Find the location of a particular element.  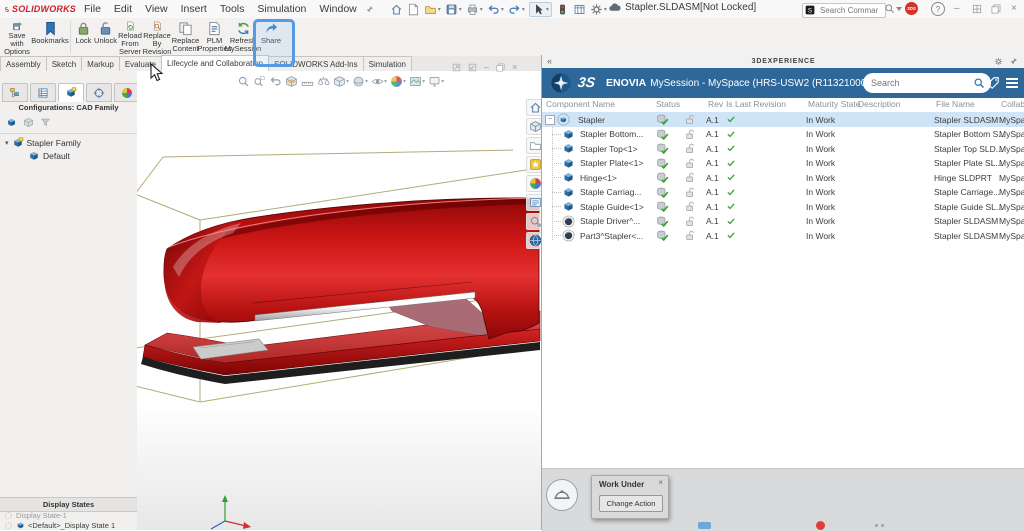

tab-markup: Markup is located at coordinates (100, 63).